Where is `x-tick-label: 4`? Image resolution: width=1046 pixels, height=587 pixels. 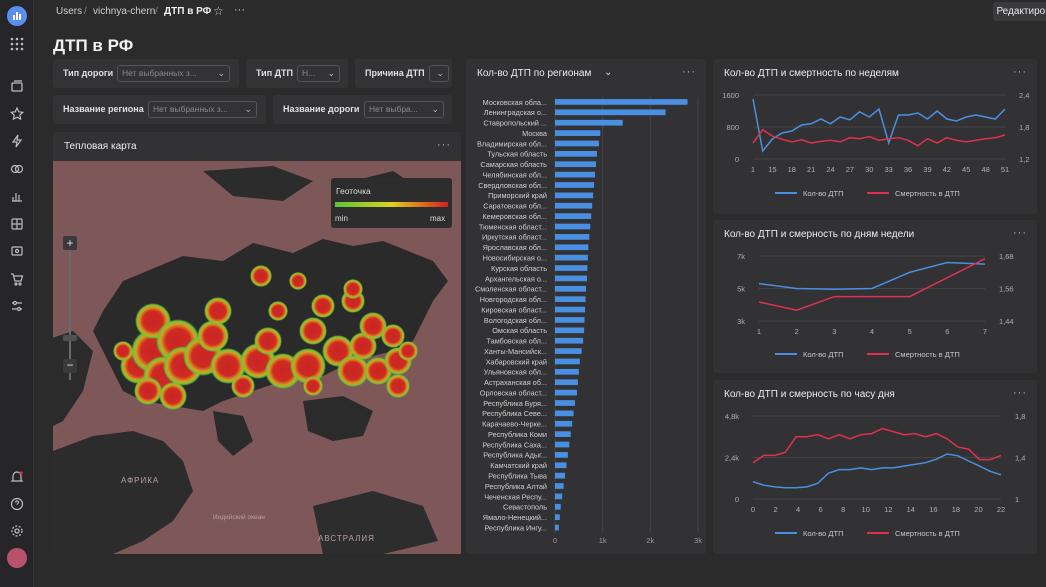
x-tick-label: 4 is located at coordinates (872, 331).